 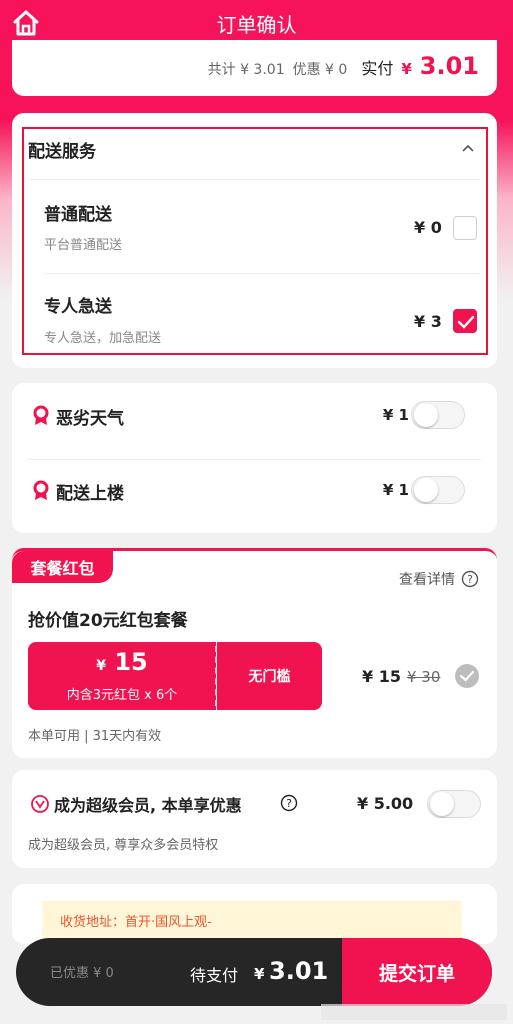 What do you see at coordinates (83, 245) in the screenshot?
I see `option-normal-subtitle: 平台普通配送` at bounding box center [83, 245].